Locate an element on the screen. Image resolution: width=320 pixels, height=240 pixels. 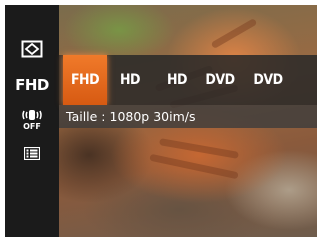
scene-frame-icon is located at coordinates (32, 49).